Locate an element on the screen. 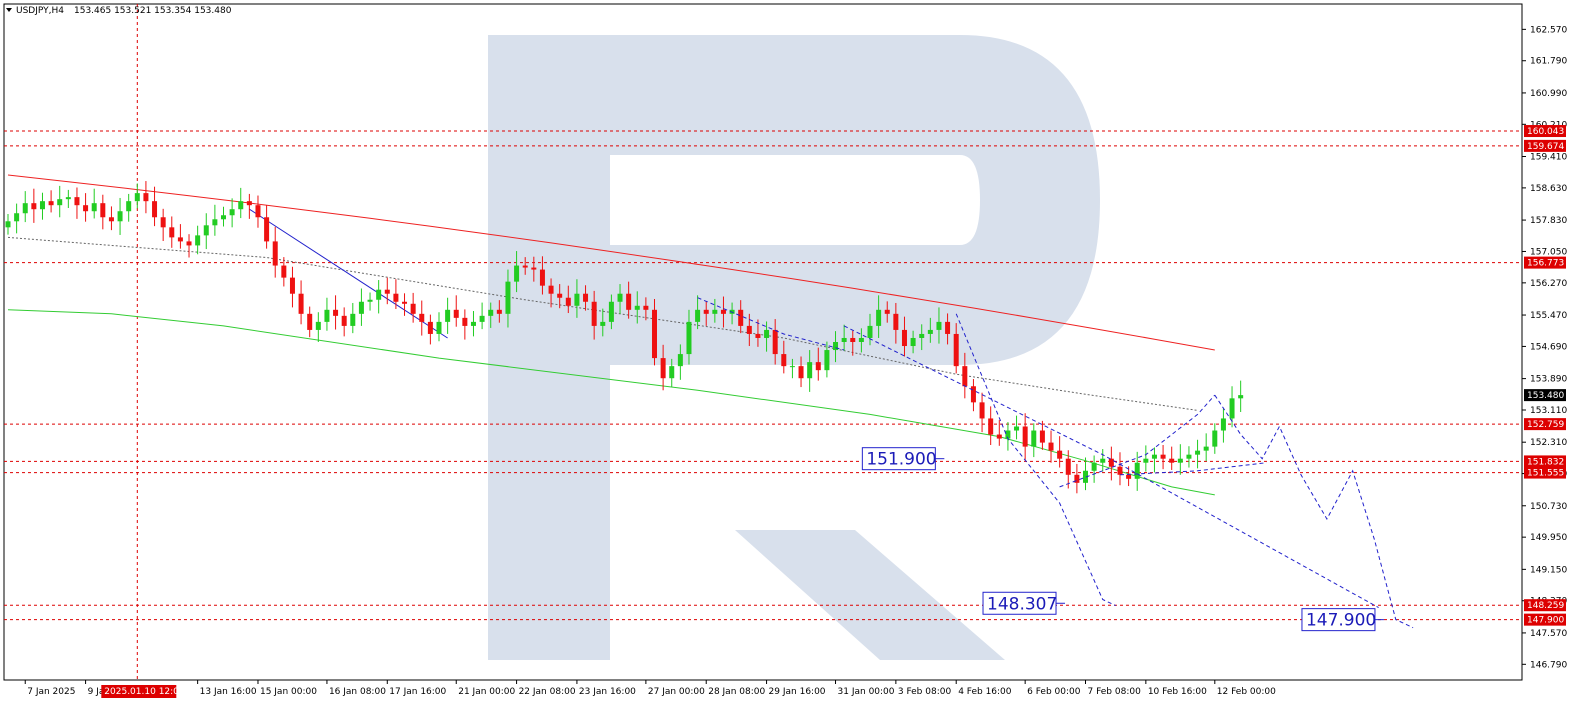 The image size is (1596, 716). x-tick-label: 7 Jan 2025 is located at coordinates (51, 692).